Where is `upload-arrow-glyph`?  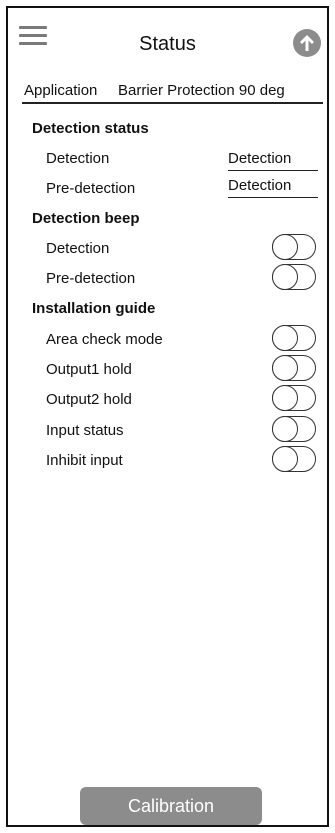
upload-arrow-glyph is located at coordinates (307, 43).